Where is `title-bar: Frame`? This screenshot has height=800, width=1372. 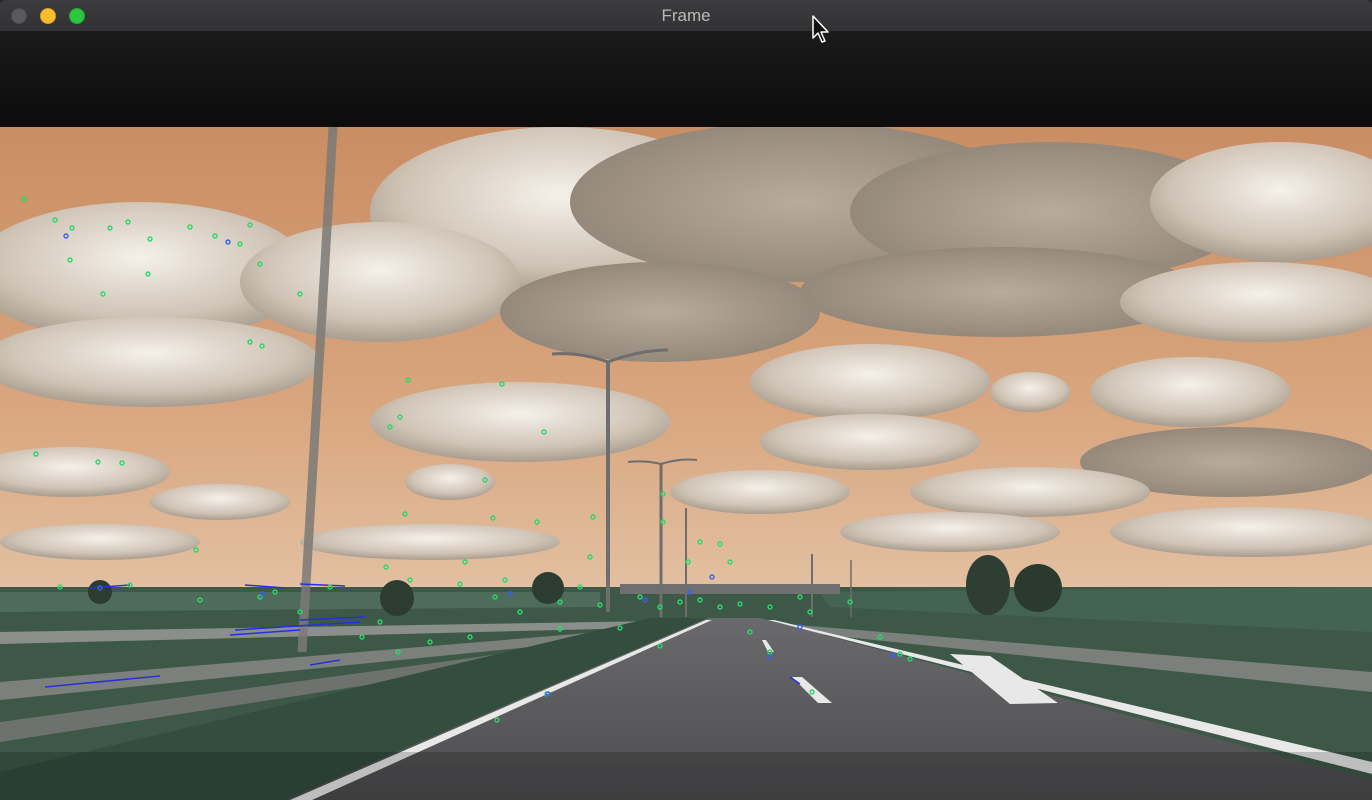
title-bar: Frame is located at coordinates (686, 16).